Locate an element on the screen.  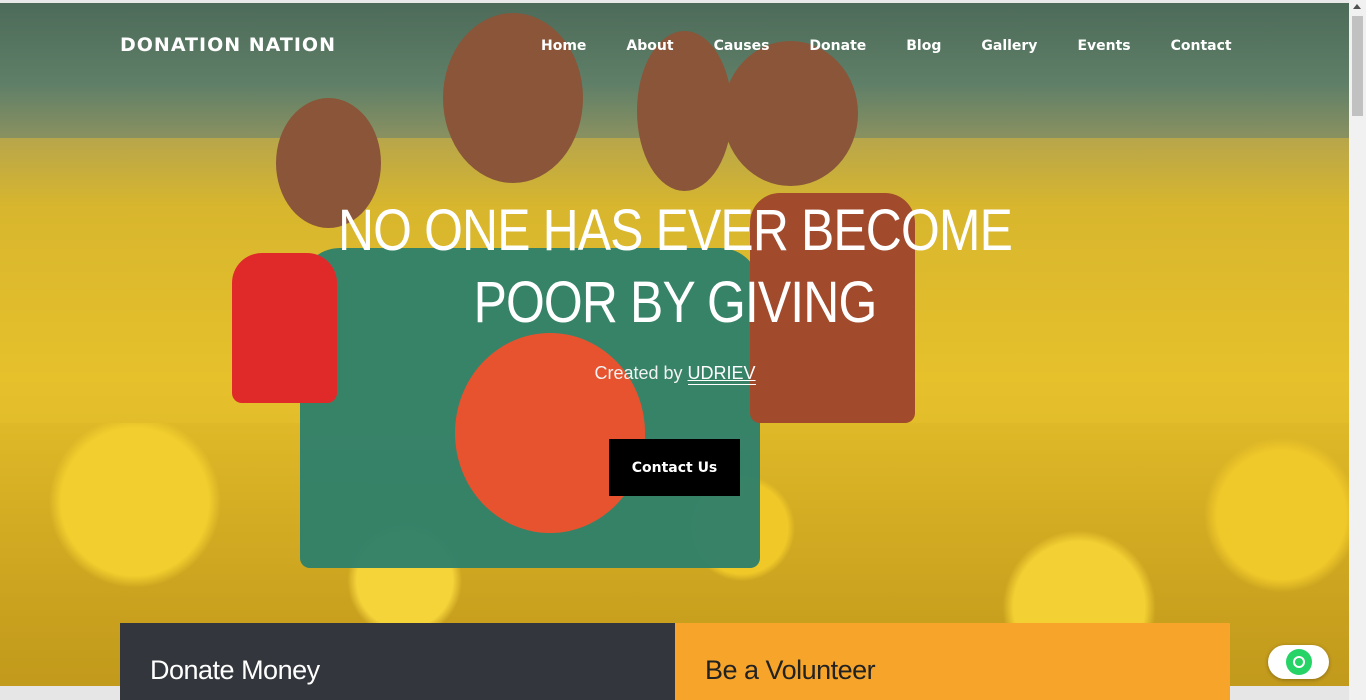
volunteer-title: Be a Volunteer is located at coordinates (790, 670).